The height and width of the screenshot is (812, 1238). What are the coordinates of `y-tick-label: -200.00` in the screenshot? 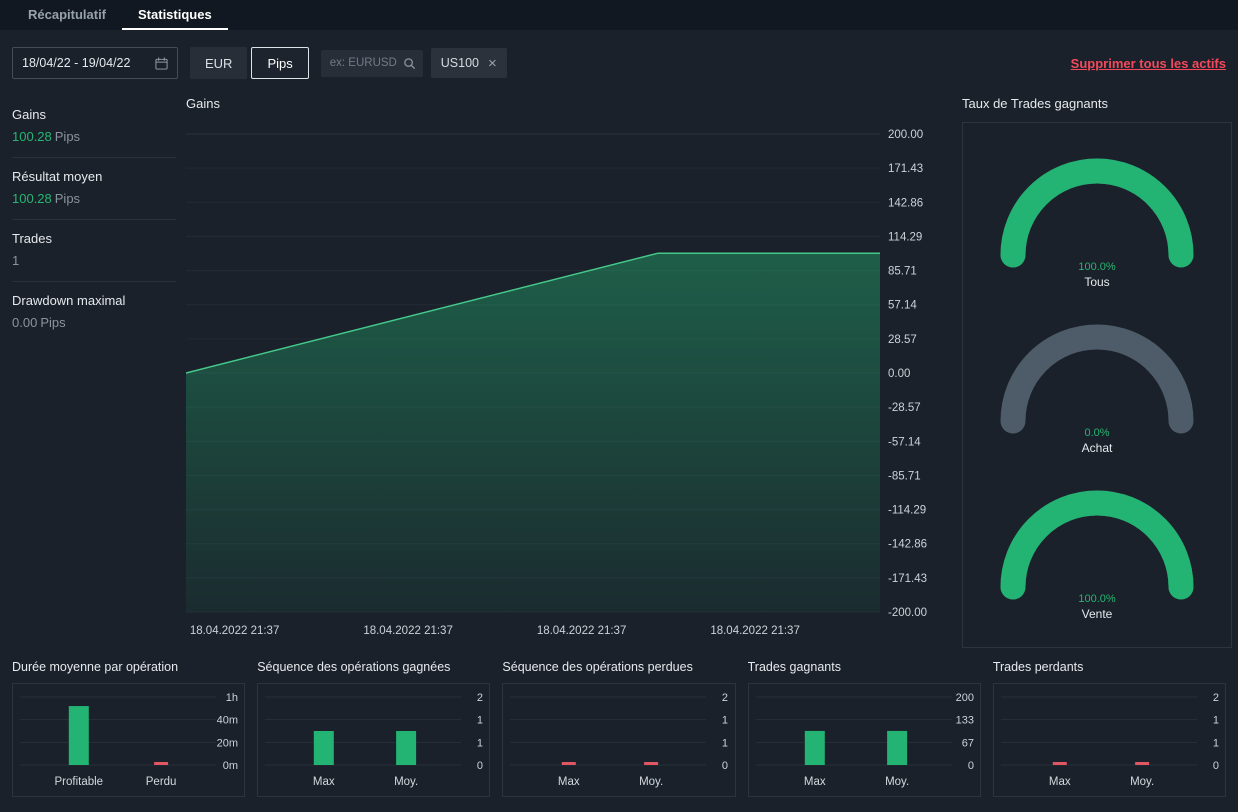 It's located at (907, 613).